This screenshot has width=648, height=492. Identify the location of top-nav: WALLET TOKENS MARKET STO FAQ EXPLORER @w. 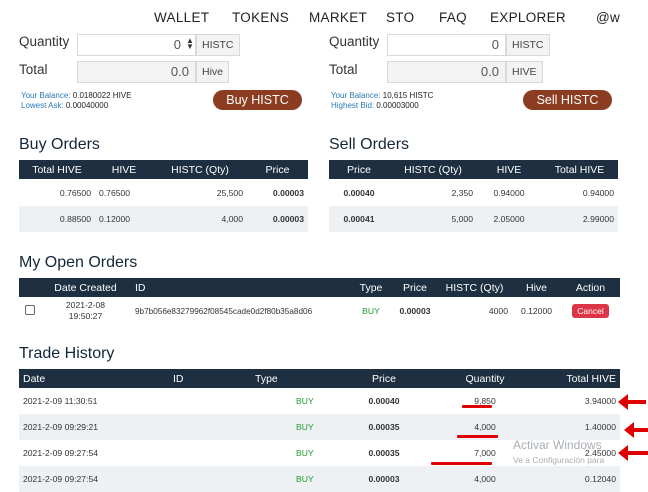
(324, 18).